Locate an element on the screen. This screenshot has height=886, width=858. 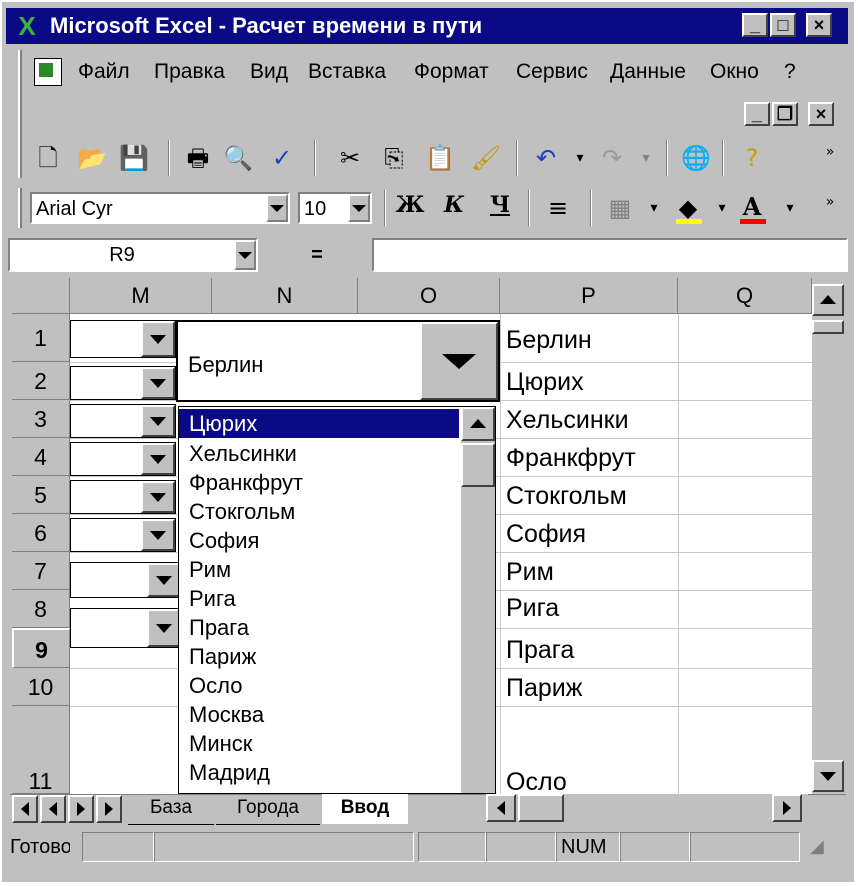
font-size-select: 10 is located at coordinates (335, 208).